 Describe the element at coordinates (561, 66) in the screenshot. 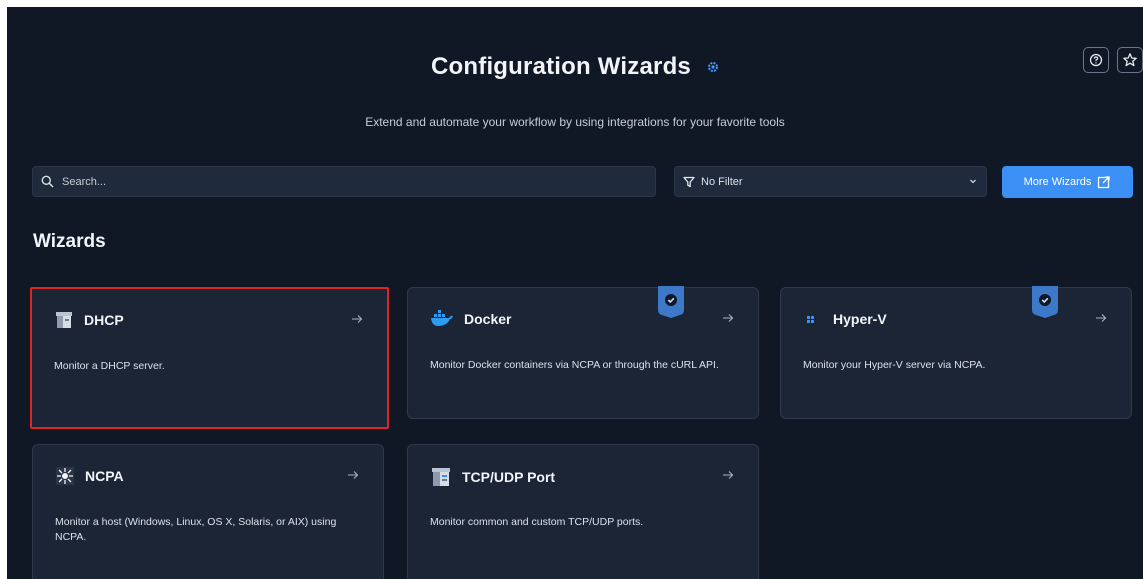

I see `page-title: Configuration Wizards` at that location.